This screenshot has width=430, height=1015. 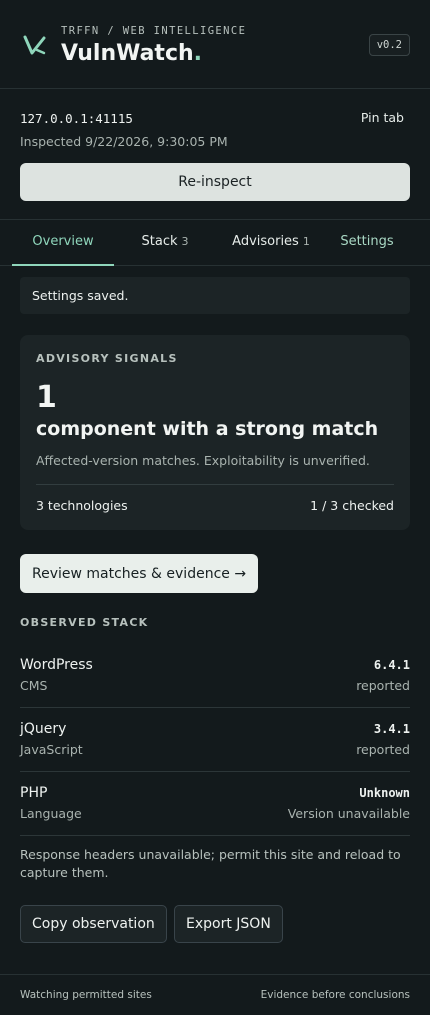 What do you see at coordinates (51, 813) in the screenshot?
I see `stack-item-category: Language` at bounding box center [51, 813].